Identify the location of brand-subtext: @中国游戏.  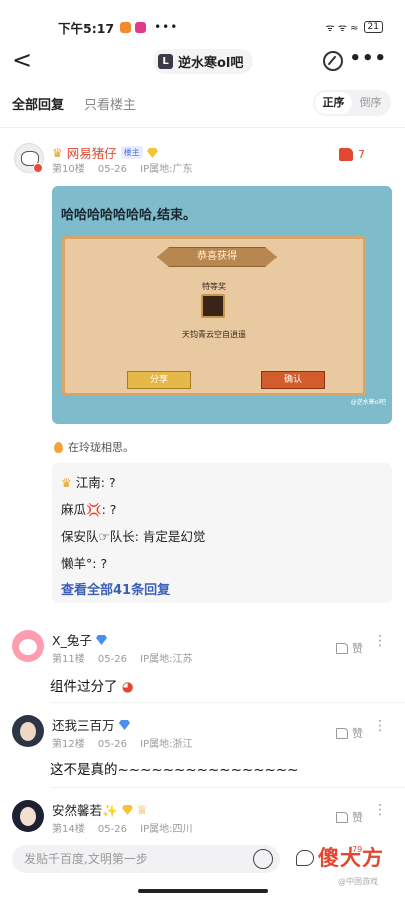
(358, 881).